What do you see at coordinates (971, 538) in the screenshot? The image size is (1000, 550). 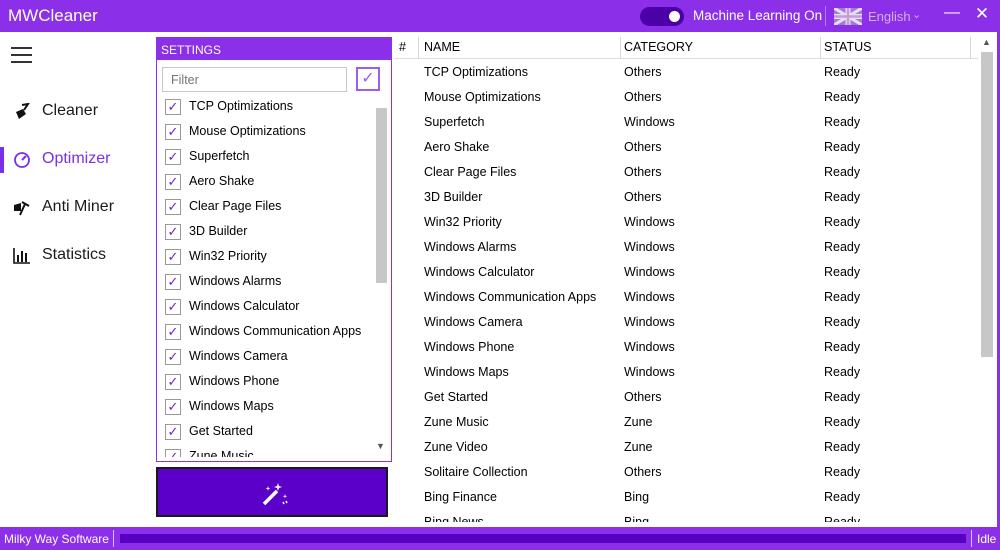 I see `statusbar-divider` at bounding box center [971, 538].